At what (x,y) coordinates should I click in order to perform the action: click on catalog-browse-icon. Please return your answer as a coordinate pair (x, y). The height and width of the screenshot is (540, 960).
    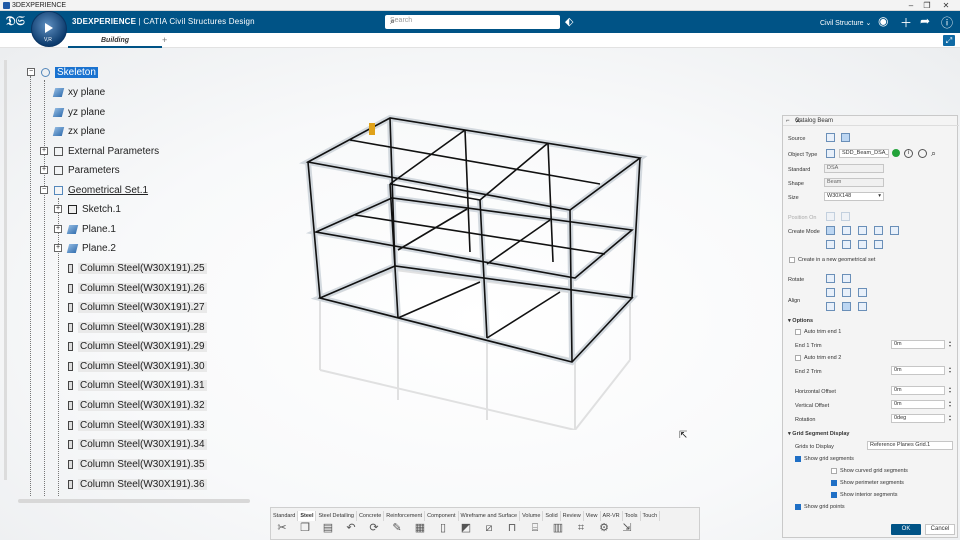
    Looking at the image, I should click on (845, 137).